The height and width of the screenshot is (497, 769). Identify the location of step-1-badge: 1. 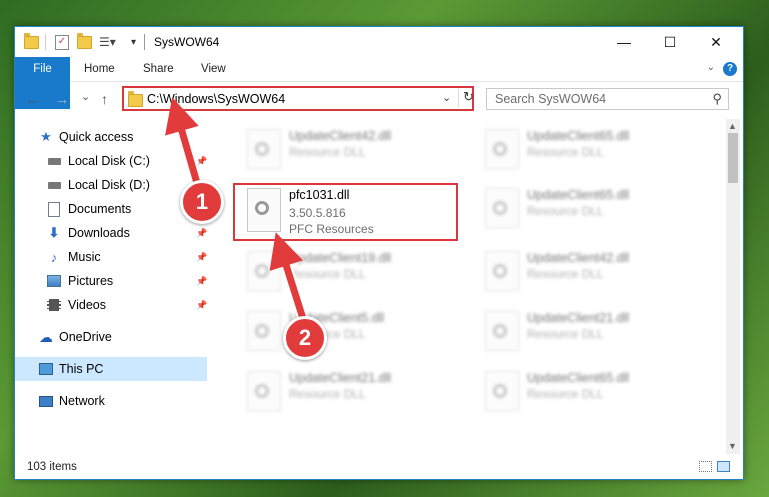
(202, 202).